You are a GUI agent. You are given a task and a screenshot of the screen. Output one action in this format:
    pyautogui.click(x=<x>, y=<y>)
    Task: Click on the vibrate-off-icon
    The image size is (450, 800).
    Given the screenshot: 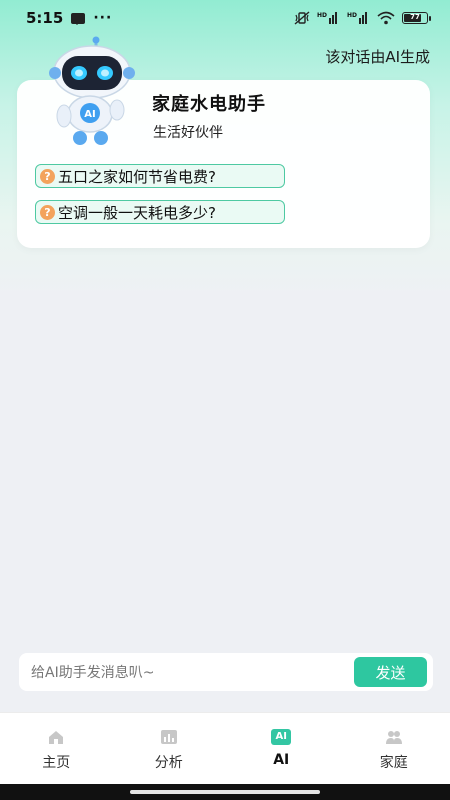 What is the action you would take?
    pyautogui.click(x=302, y=18)
    